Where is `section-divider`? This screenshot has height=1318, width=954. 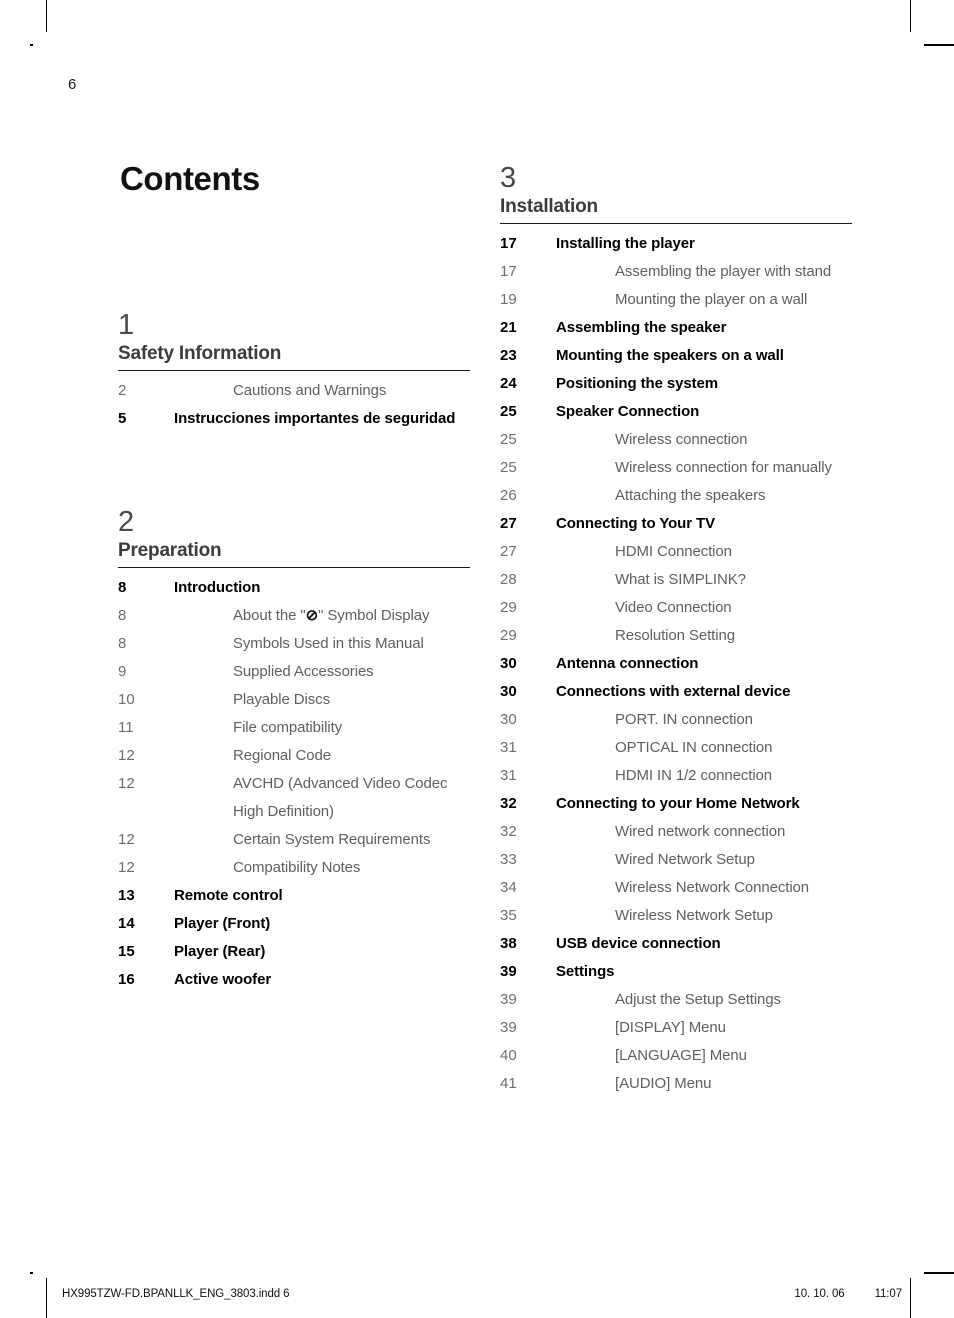
section-divider is located at coordinates (294, 370).